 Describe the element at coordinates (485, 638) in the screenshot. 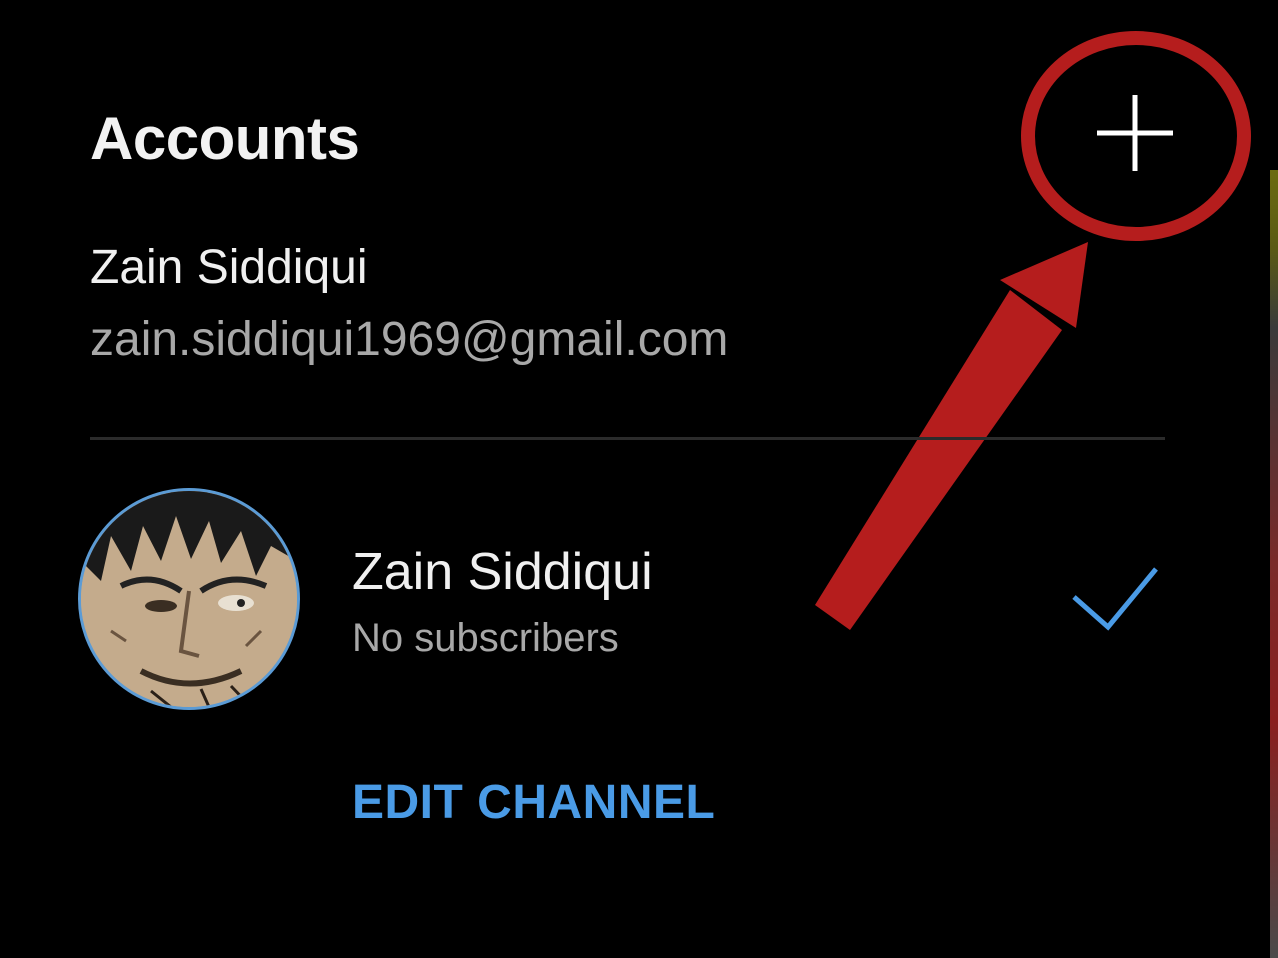

I see `subscriber-count: No subscribers` at that location.